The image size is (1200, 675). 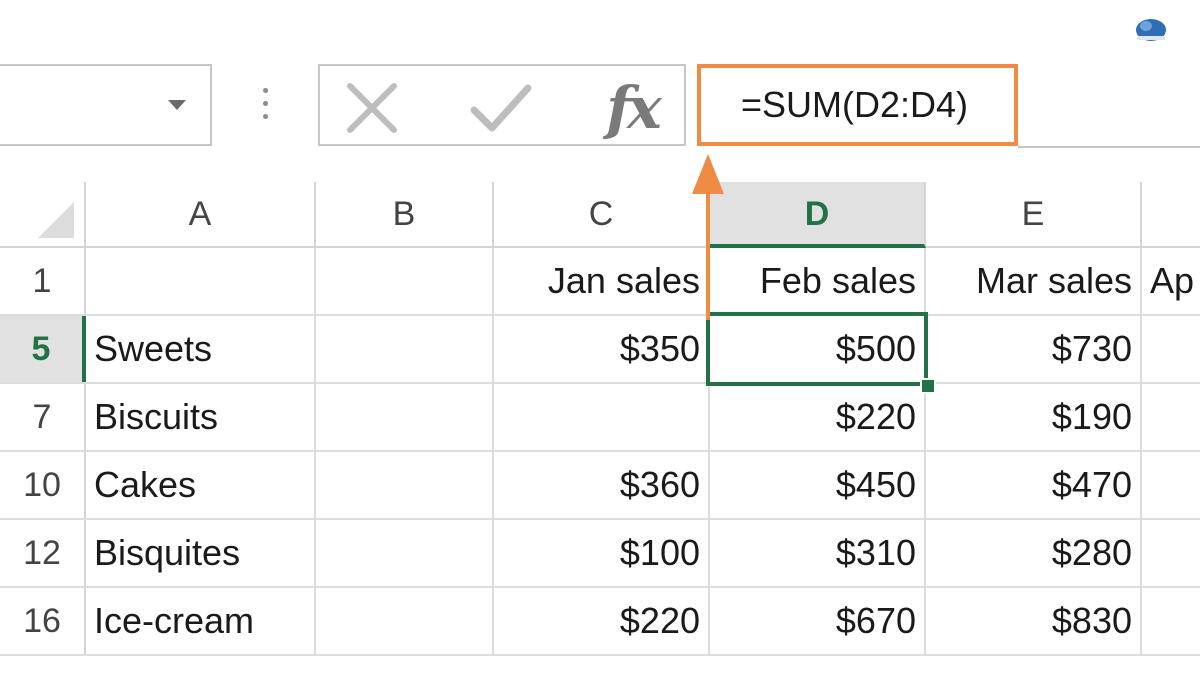 What do you see at coordinates (818, 349) in the screenshot?
I see `cell-d5: $500` at bounding box center [818, 349].